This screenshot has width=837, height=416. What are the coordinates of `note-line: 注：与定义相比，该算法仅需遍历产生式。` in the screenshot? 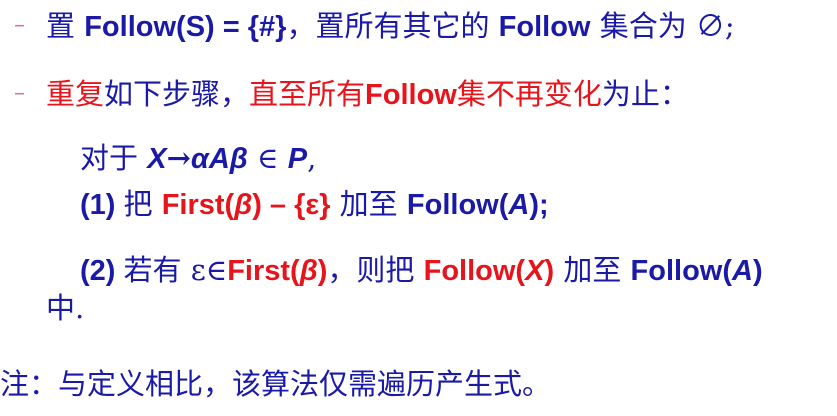 It's located at (275, 384).